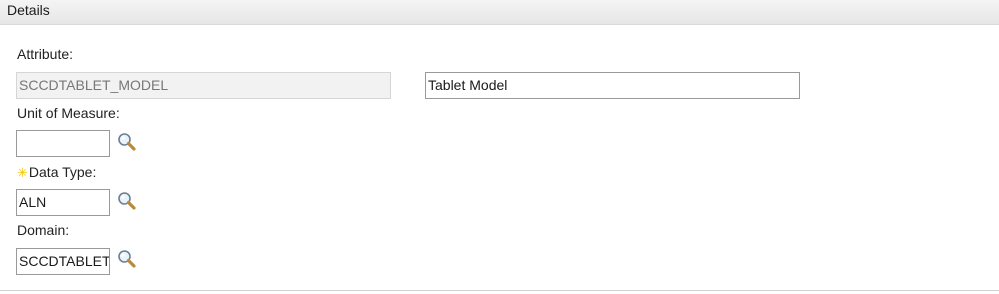 This screenshot has height=294, width=999. What do you see at coordinates (612, 85) in the screenshot?
I see `attribute-description-field: Tablet Model` at bounding box center [612, 85].